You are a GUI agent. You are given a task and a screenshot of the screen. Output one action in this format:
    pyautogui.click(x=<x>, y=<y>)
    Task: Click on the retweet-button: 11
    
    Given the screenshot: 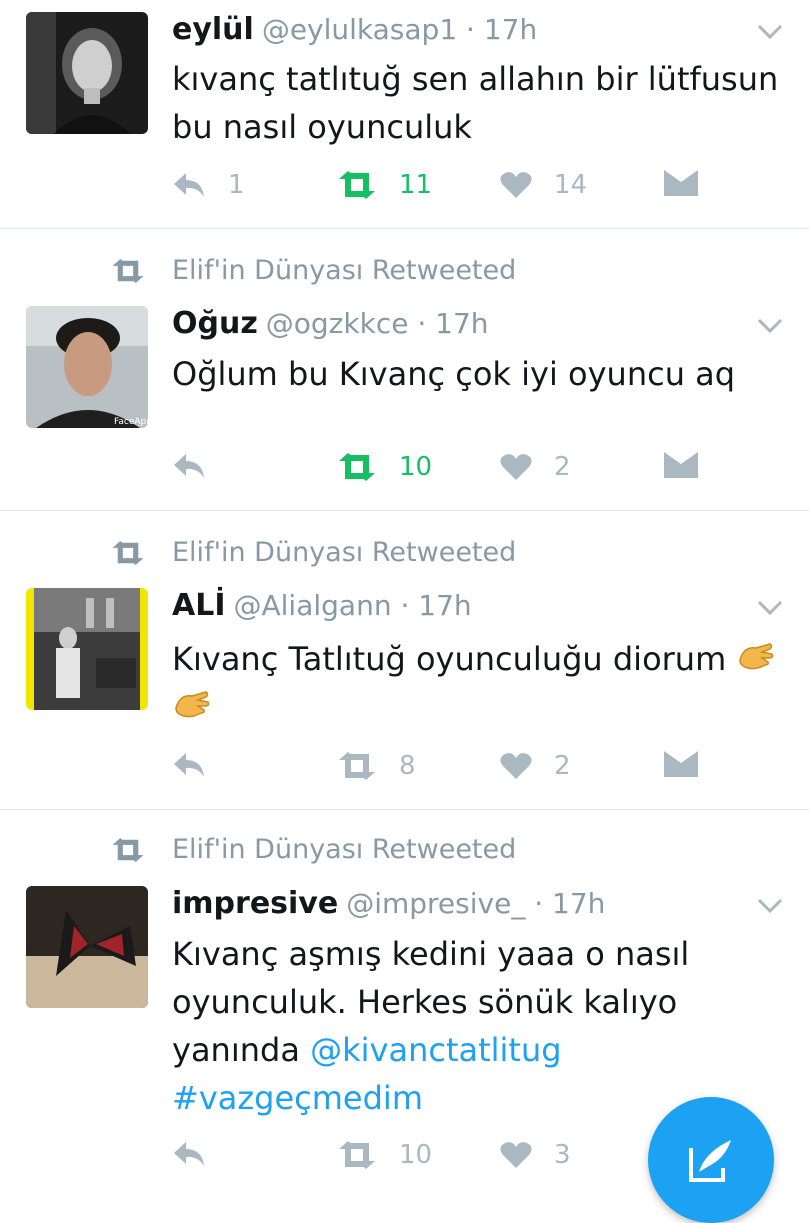 What is the action you would take?
    pyautogui.click(x=384, y=185)
    